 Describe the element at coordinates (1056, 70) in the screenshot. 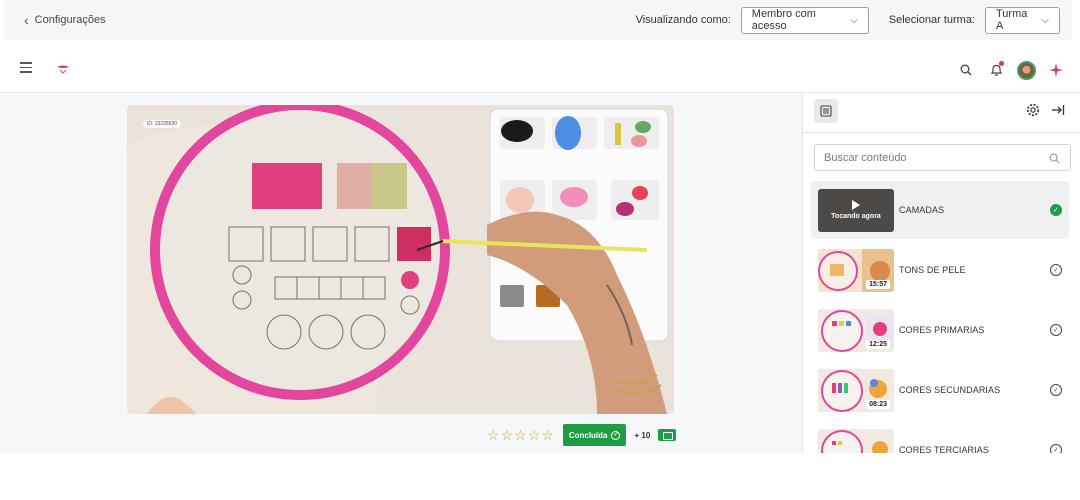

I see `sparkle-icon` at that location.